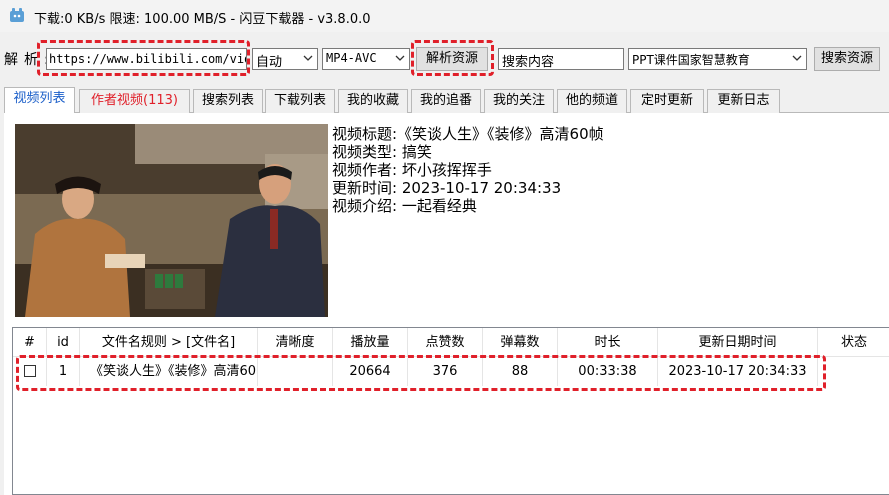 The image size is (889, 495). What do you see at coordinates (519, 101) in the screenshot?
I see `tab-my-following: 我的关注` at bounding box center [519, 101].